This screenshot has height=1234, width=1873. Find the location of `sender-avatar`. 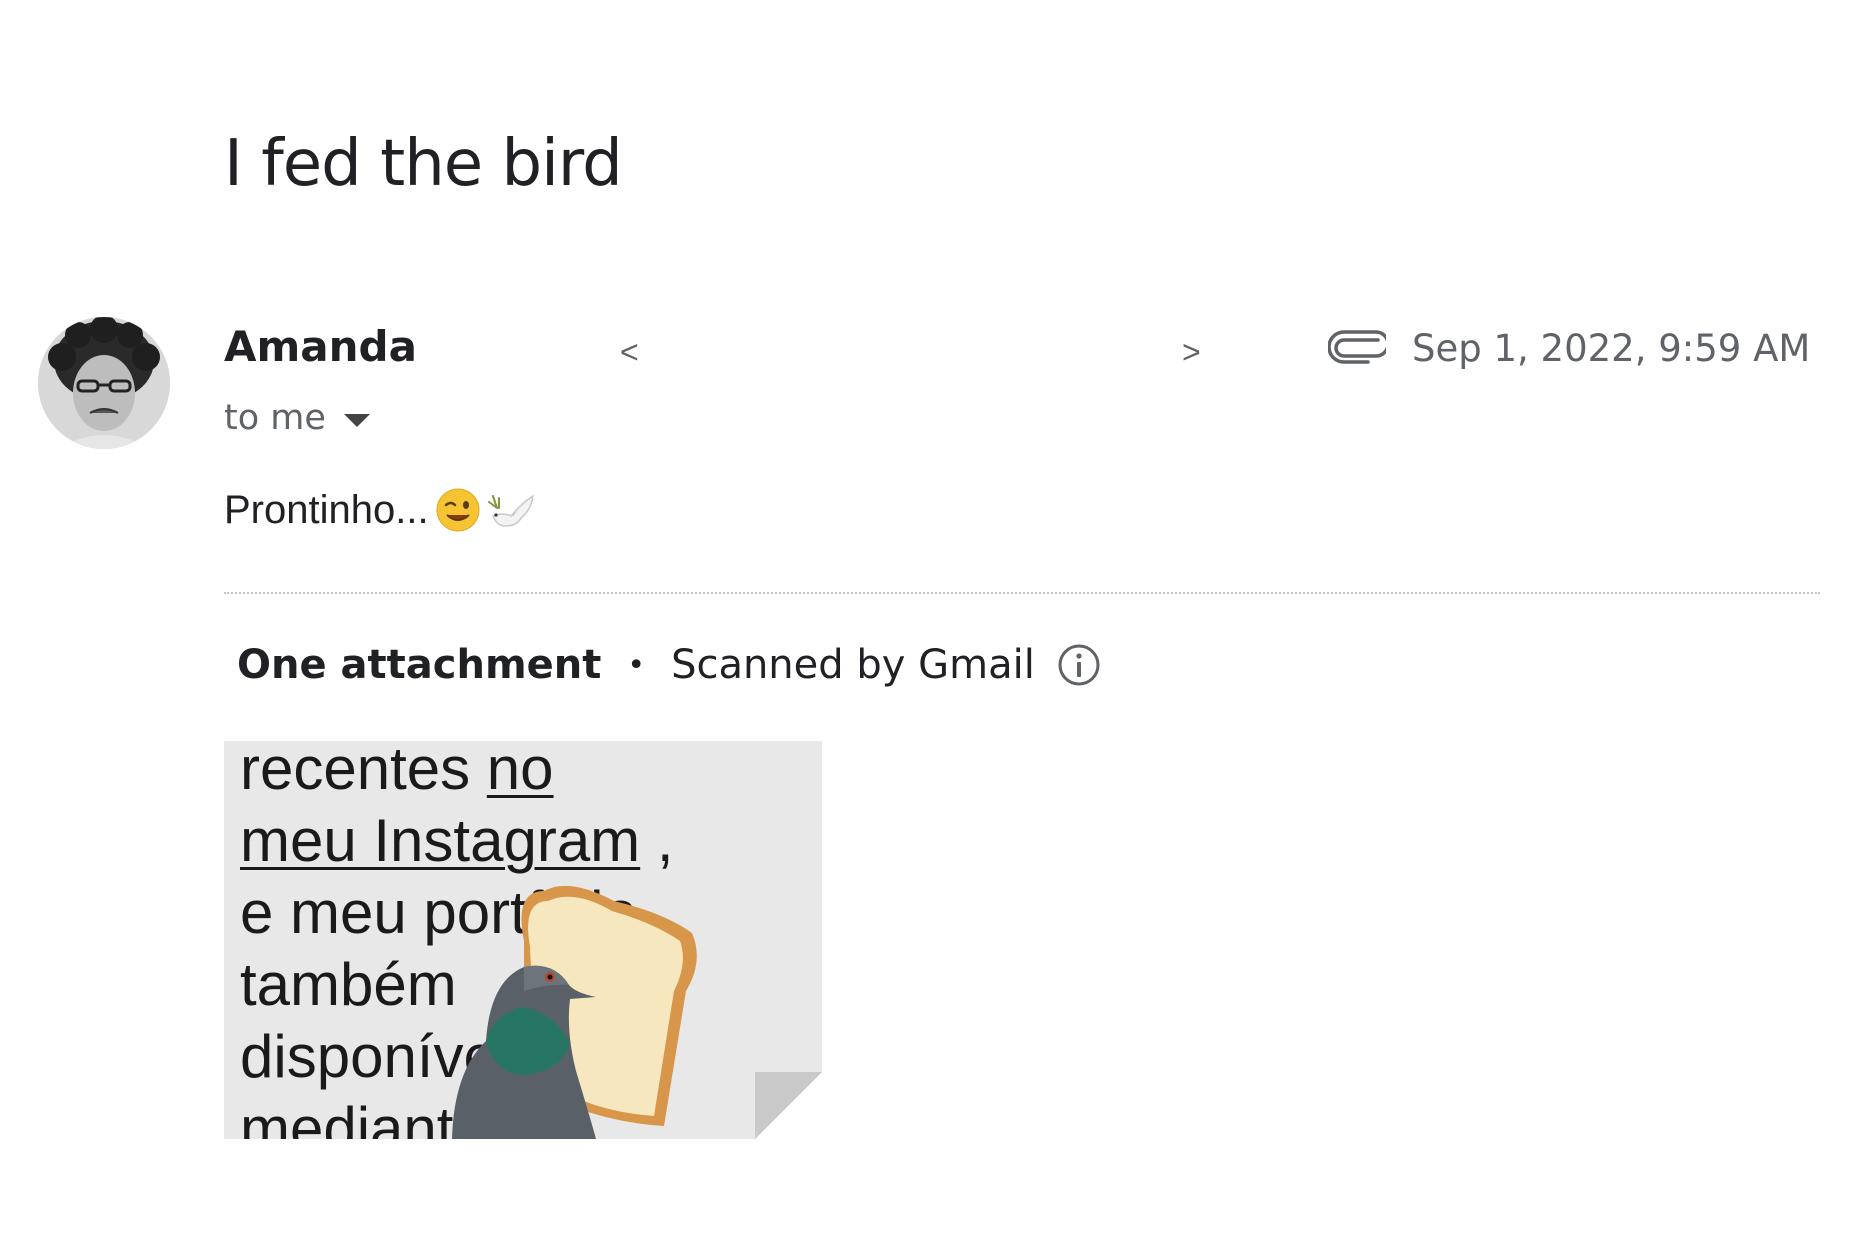

sender-avatar is located at coordinates (104, 383).